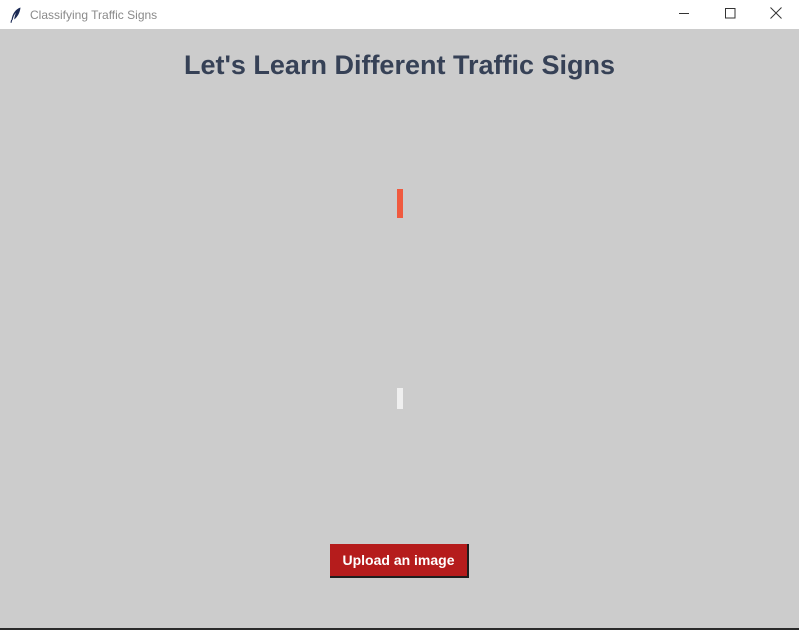 This screenshot has width=799, height=630. What do you see at coordinates (399, 561) in the screenshot?
I see `upload-image-button: Upload an image` at bounding box center [399, 561].